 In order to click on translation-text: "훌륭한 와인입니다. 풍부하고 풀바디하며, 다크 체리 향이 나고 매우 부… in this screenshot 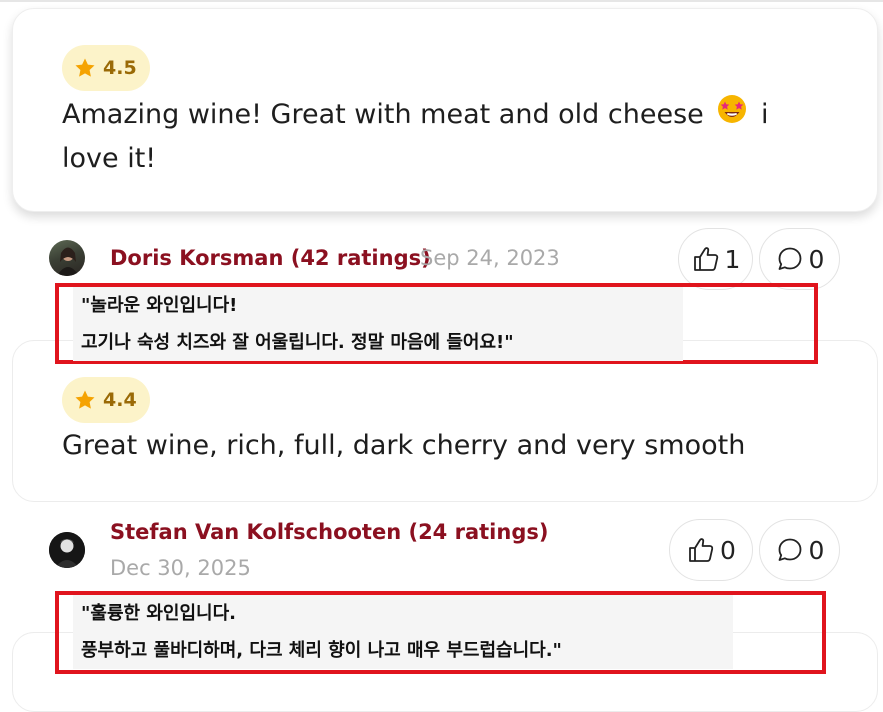, I will do `click(403, 632)`.